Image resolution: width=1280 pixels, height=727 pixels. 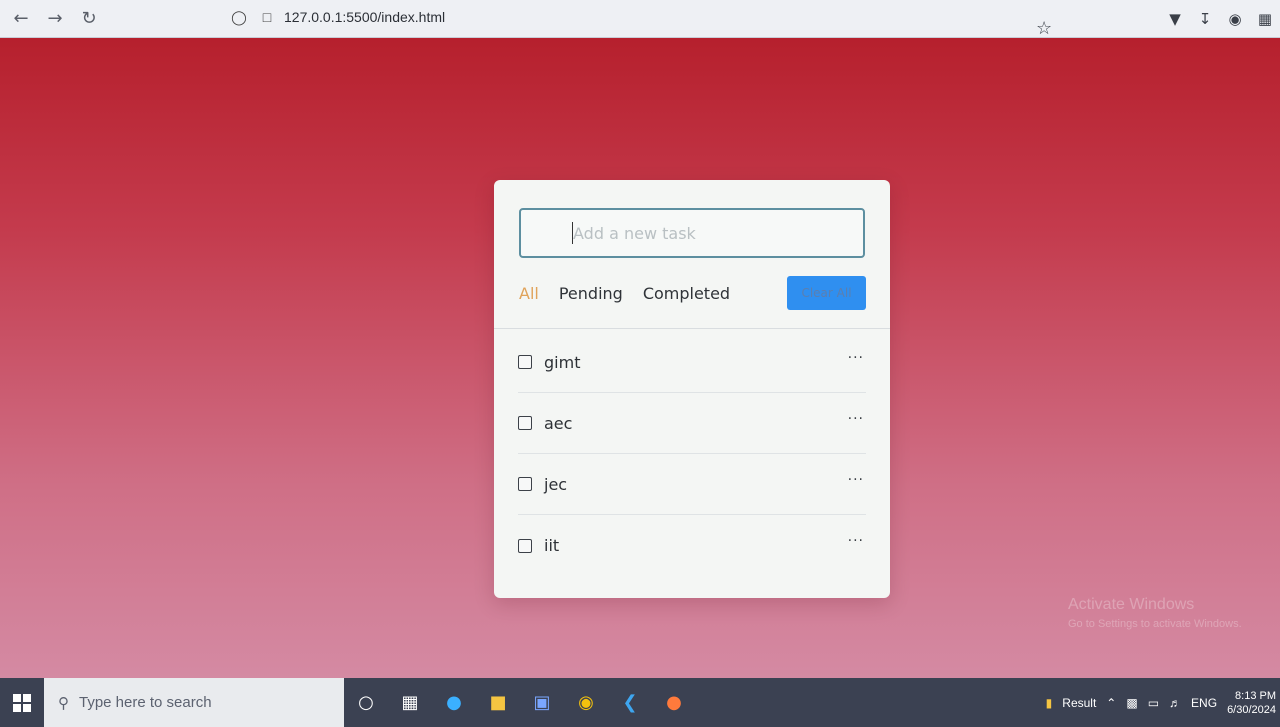 I want to click on forward-icon: →, so click(x=55, y=19).